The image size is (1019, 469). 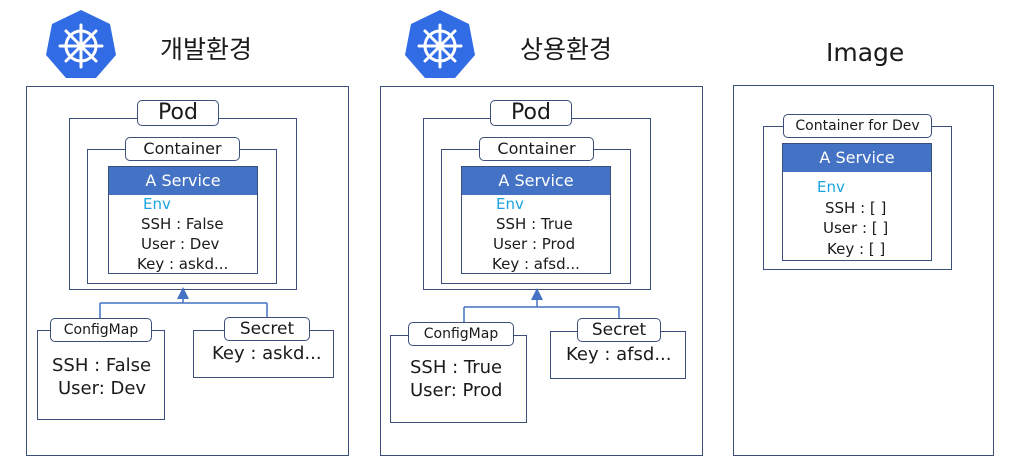 What do you see at coordinates (183, 302) in the screenshot?
I see `dev-connector` at bounding box center [183, 302].